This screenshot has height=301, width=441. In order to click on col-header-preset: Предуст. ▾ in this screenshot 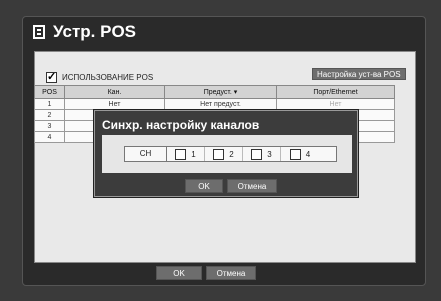, I will do `click(220, 92)`.